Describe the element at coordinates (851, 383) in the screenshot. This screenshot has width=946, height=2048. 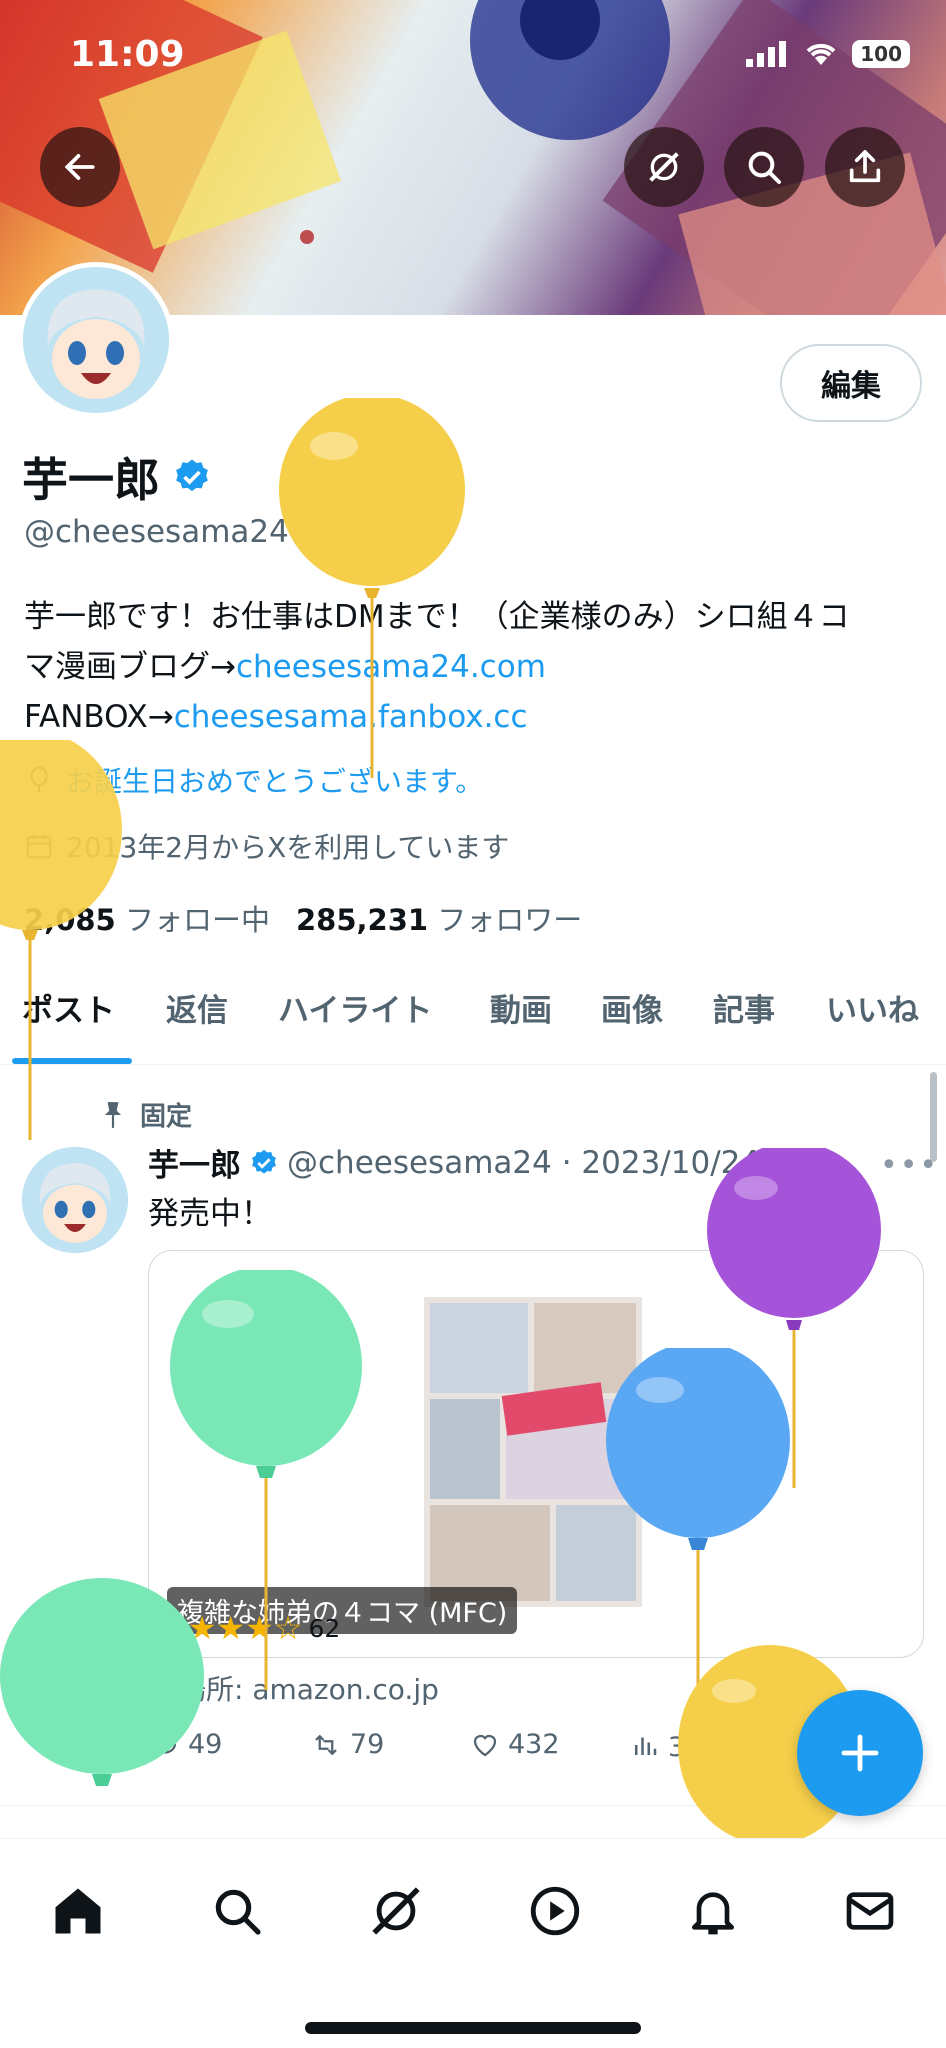
I see `edit-profile-button: 編集` at that location.